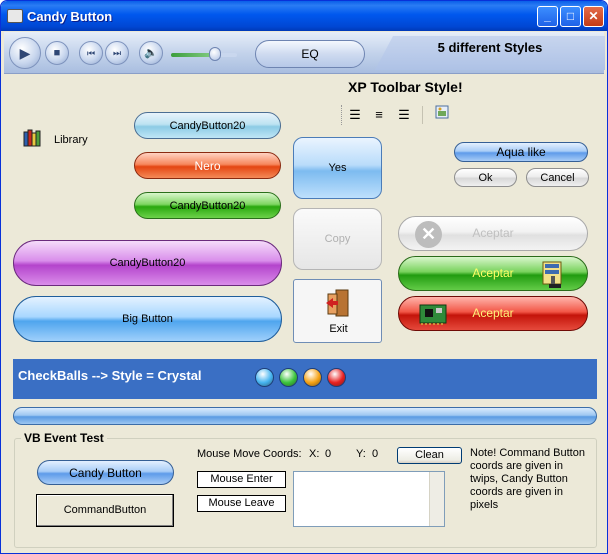 The image size is (608, 554). What do you see at coordinates (207, 205) in the screenshot?
I see `candybutton20-green: CandyButton20` at bounding box center [207, 205].